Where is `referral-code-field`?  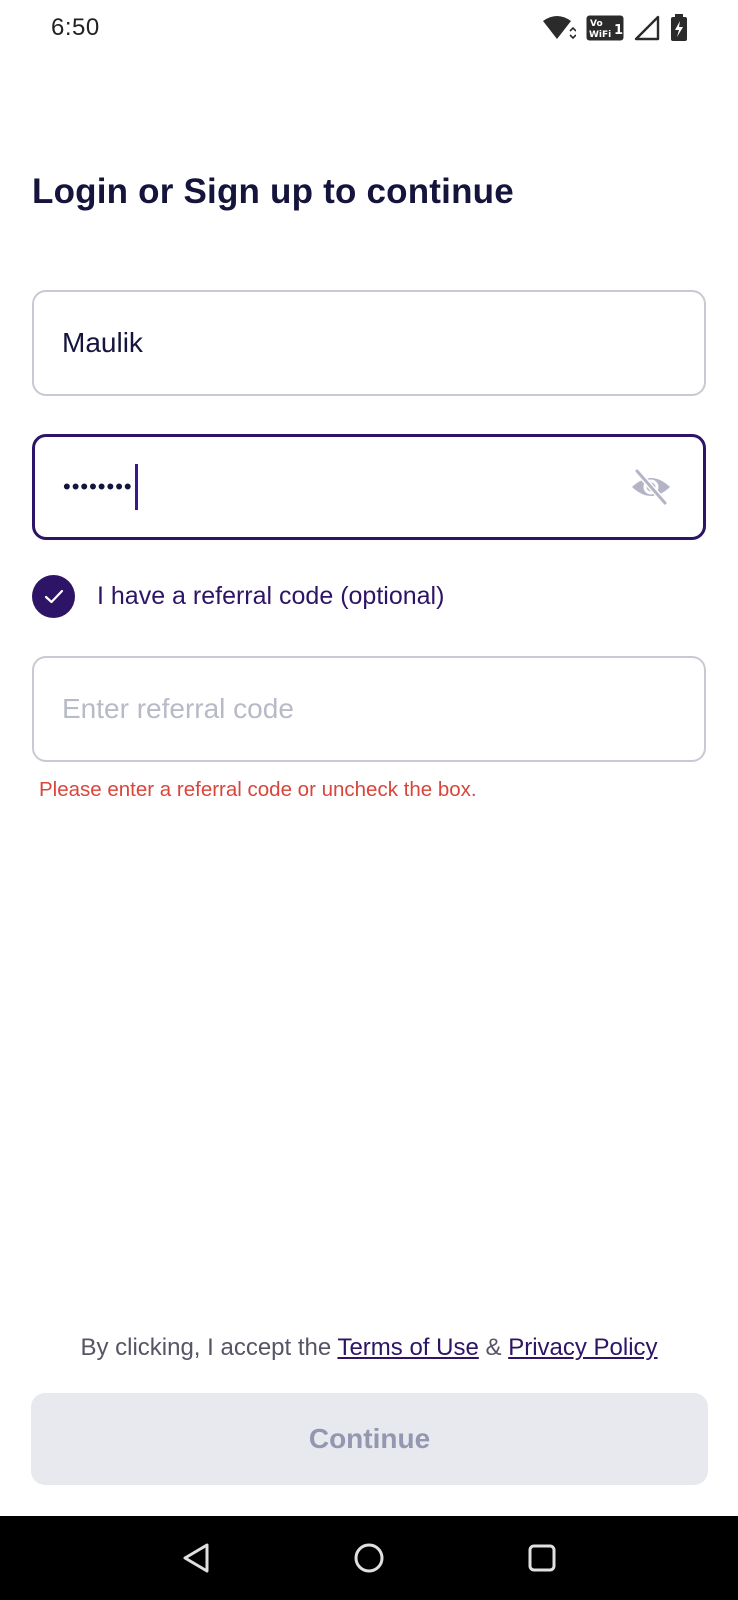 referral-code-field is located at coordinates (369, 709).